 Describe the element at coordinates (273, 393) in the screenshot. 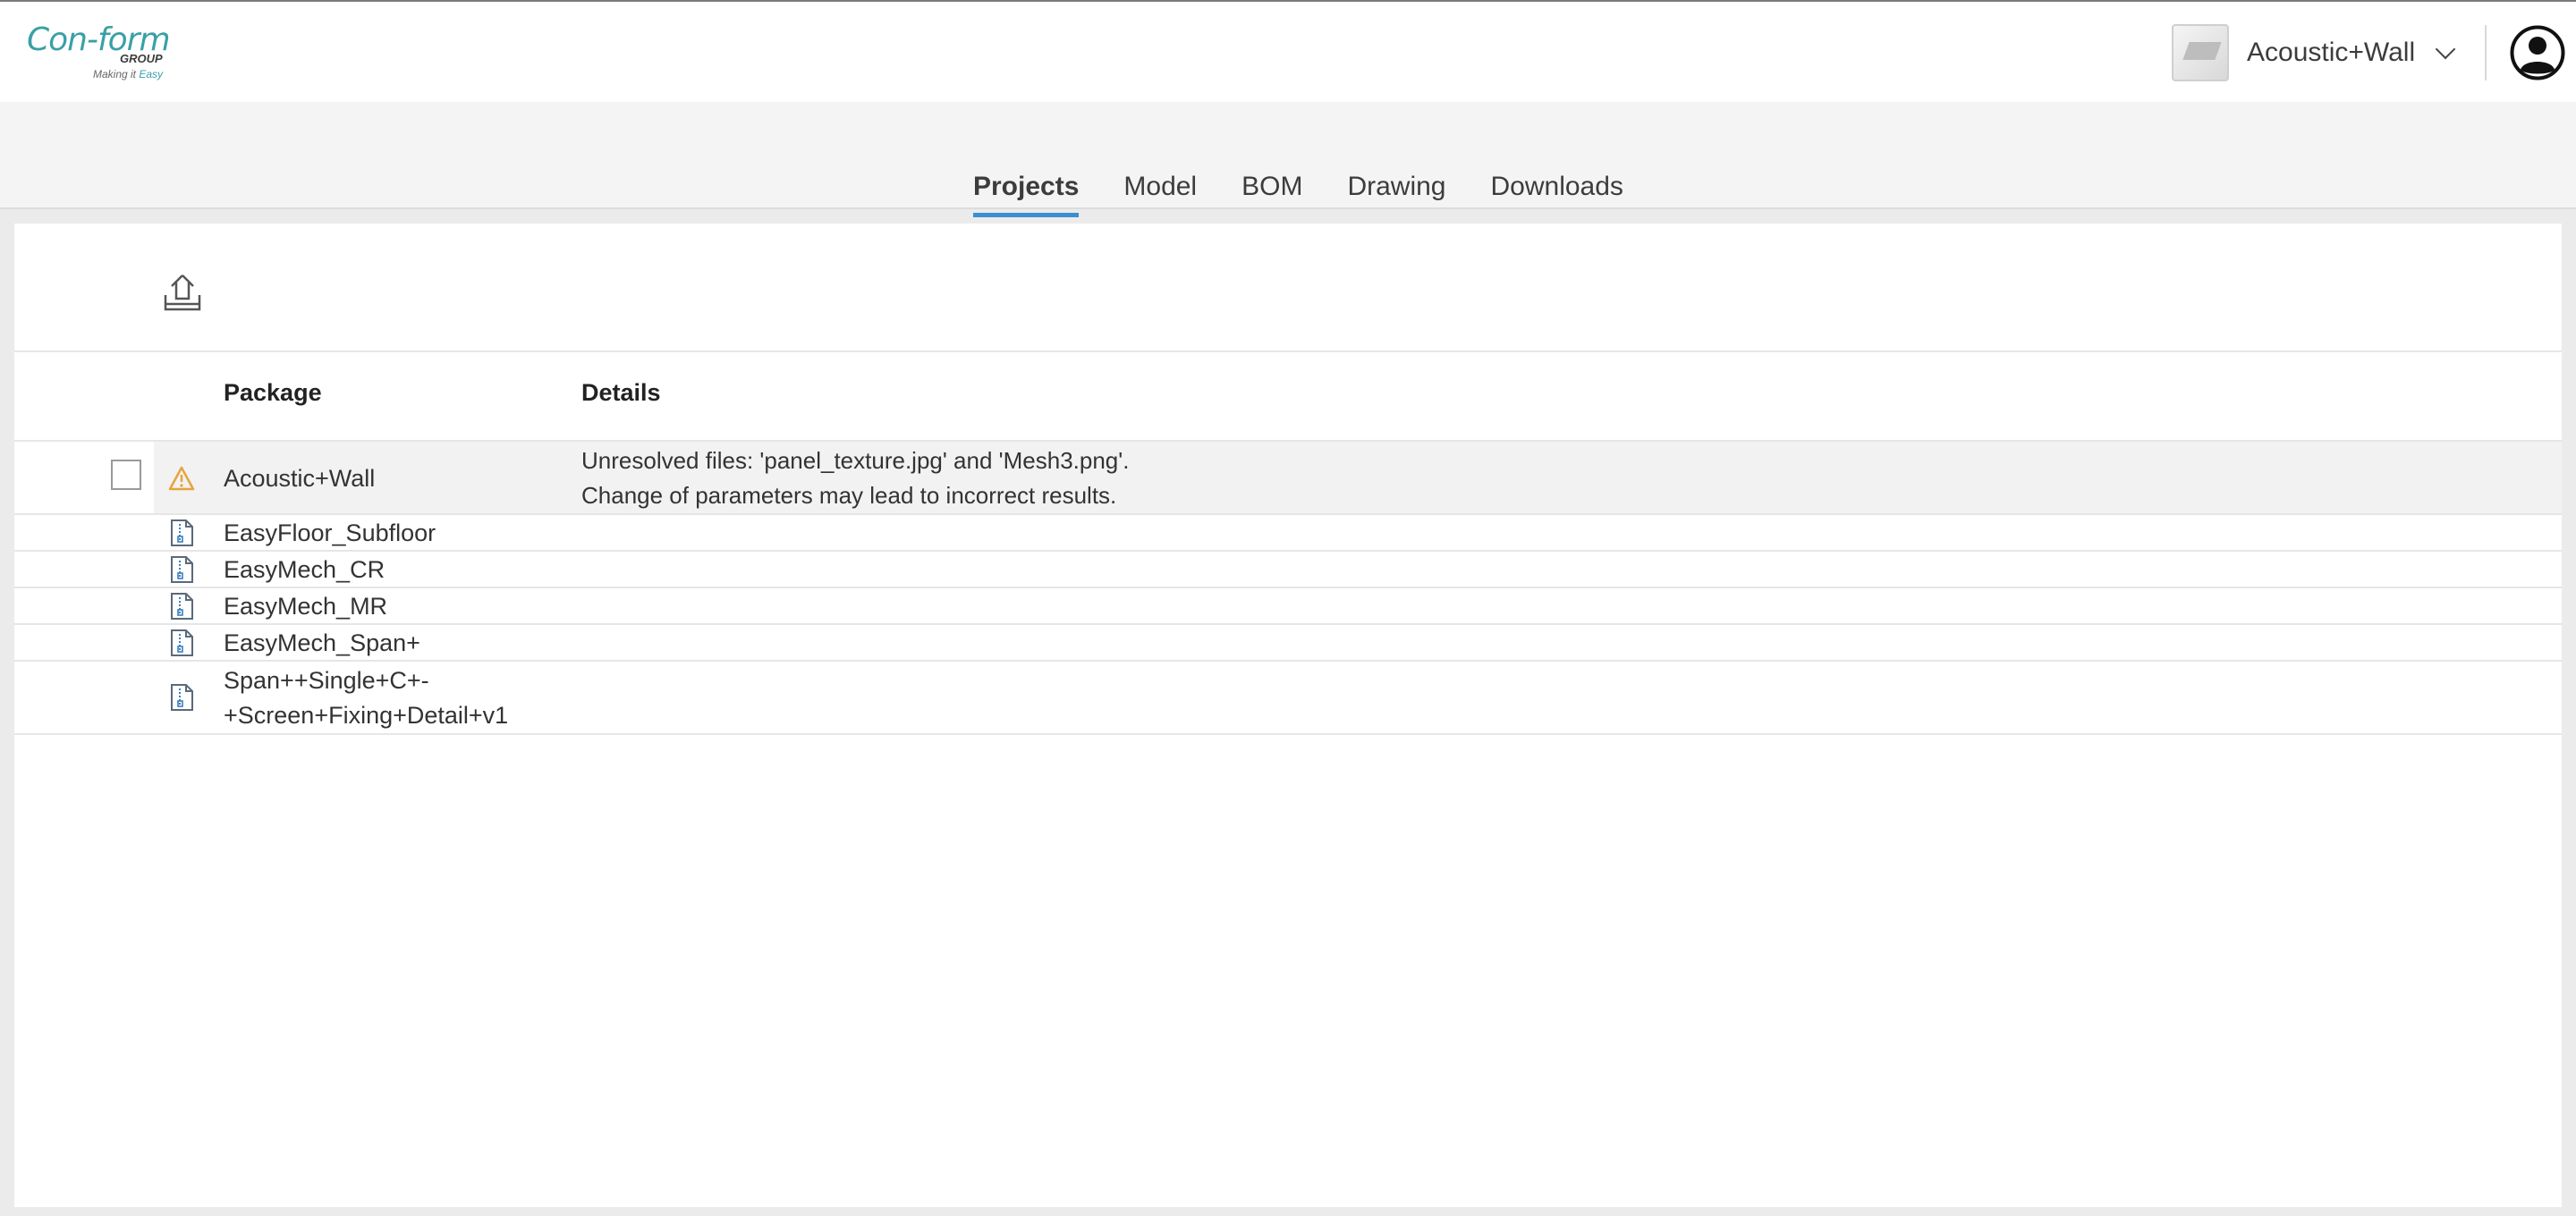

I see `column-header-package: Package` at that location.